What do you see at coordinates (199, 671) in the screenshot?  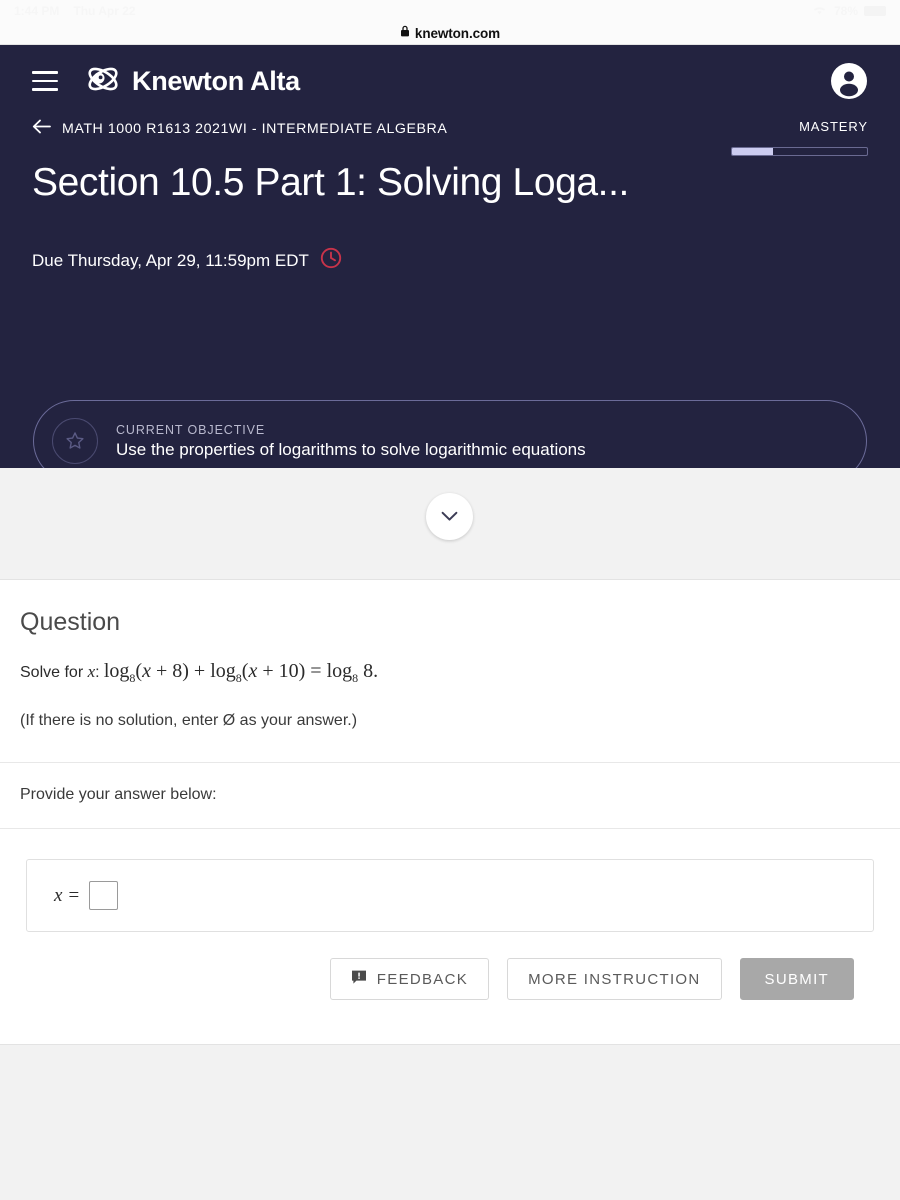 I see `equation-operator: +` at bounding box center [199, 671].